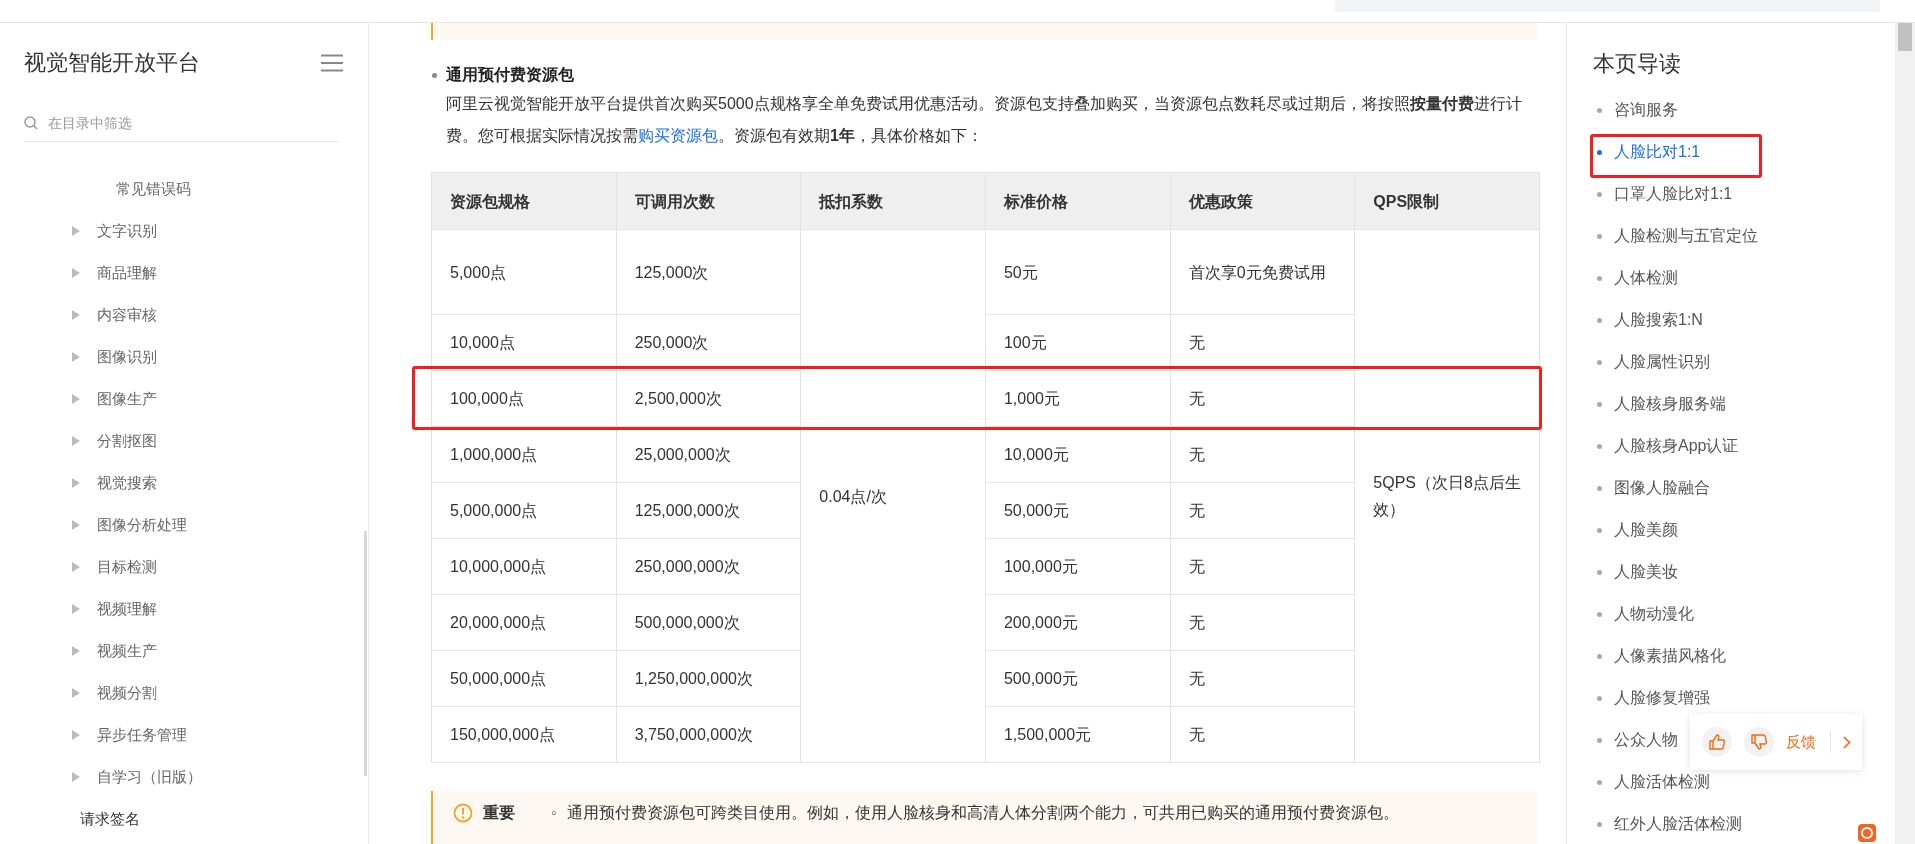 Image resolution: width=1915 pixels, height=844 pixels. Describe the element at coordinates (524, 510) in the screenshot. I see `table-cell: 5,000,000点` at that location.